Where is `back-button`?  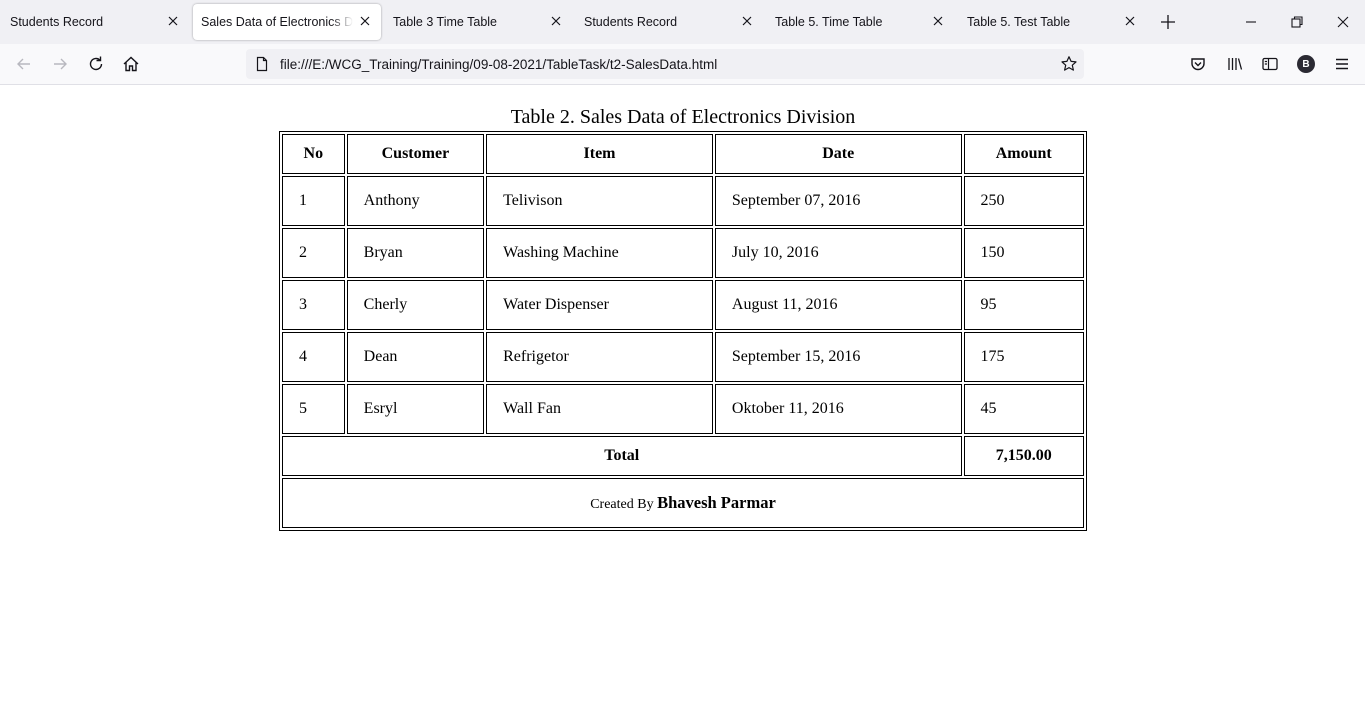 back-button is located at coordinates (24, 64).